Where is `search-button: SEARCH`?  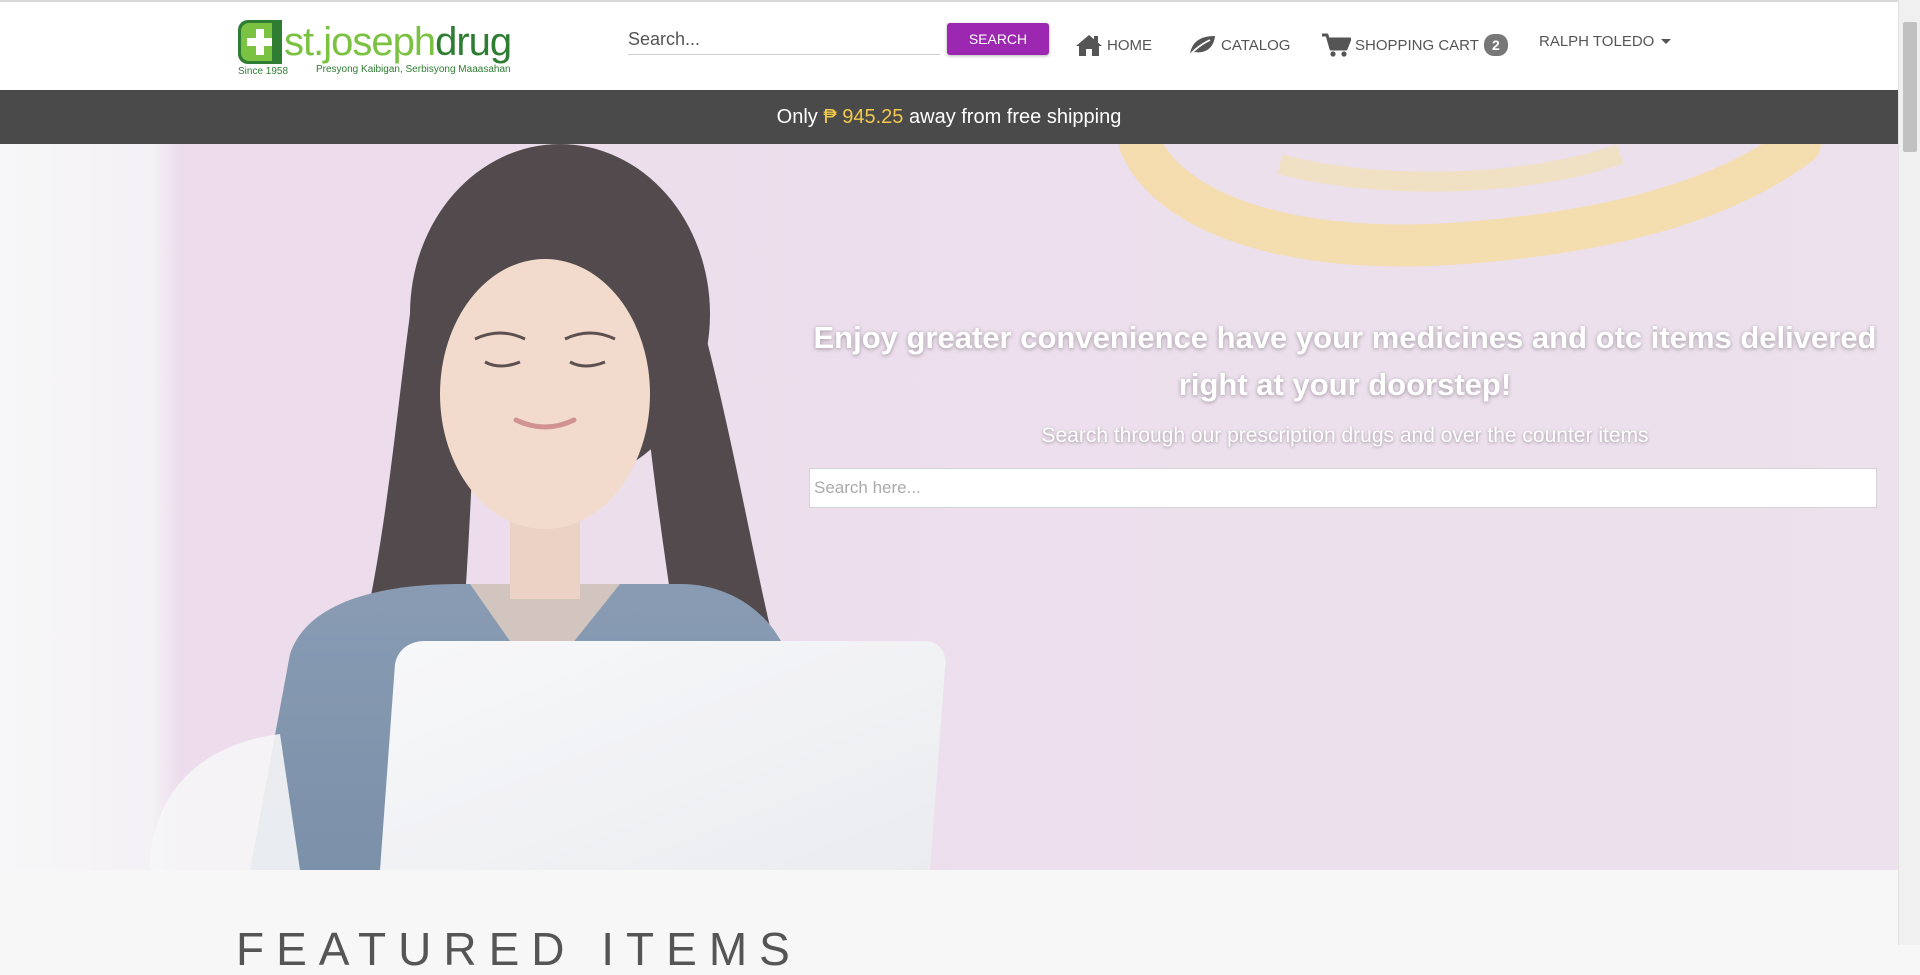
search-button: SEARCH is located at coordinates (998, 39).